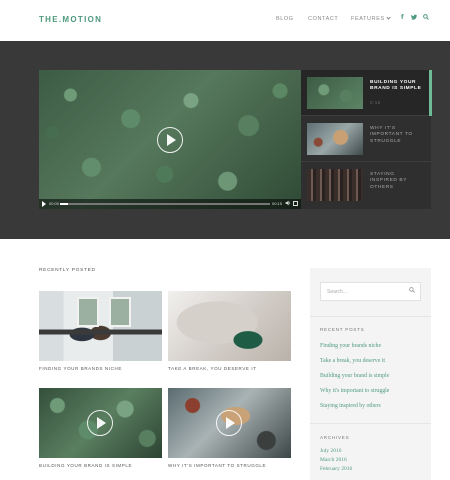 Image resolution: width=450 pixels, height=480 pixels. Describe the element at coordinates (85, 465) in the screenshot. I see `post-caption: BUILDING YOUR BRAND IS SIMPLE` at that location.